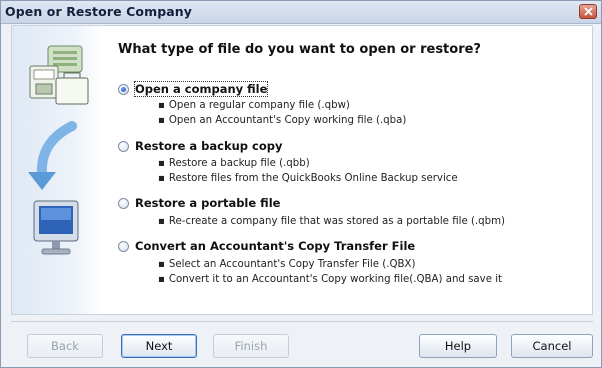 This screenshot has width=602, height=368. What do you see at coordinates (251, 346) in the screenshot?
I see `finish-button: Finish` at bounding box center [251, 346].